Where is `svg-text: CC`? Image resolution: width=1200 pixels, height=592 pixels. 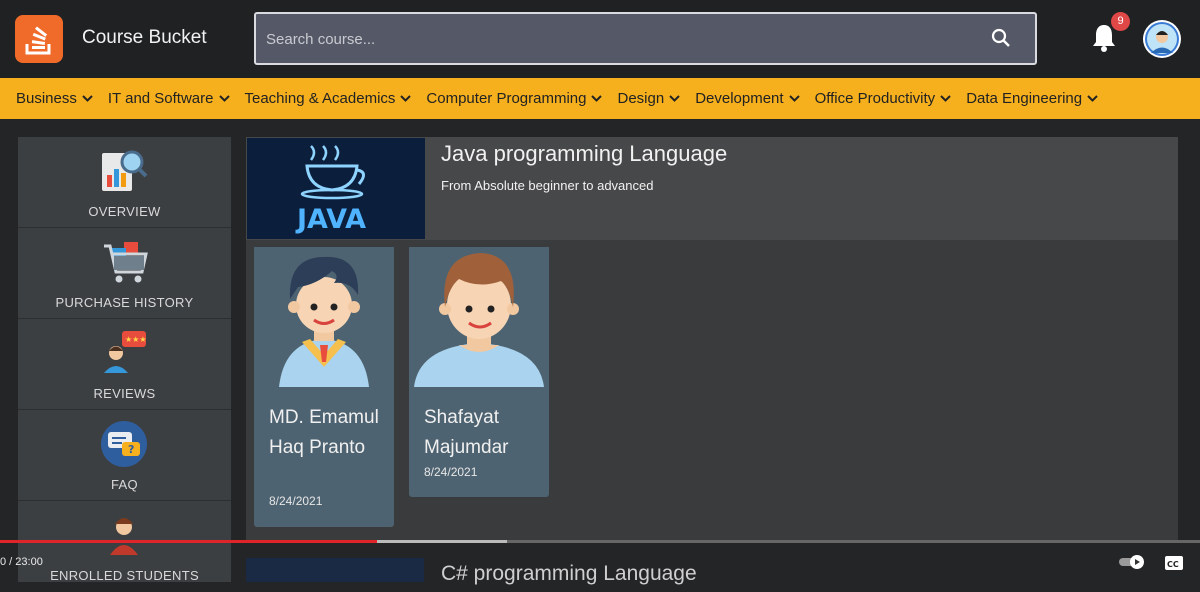 svg-text: CC is located at coordinates (1173, 564).